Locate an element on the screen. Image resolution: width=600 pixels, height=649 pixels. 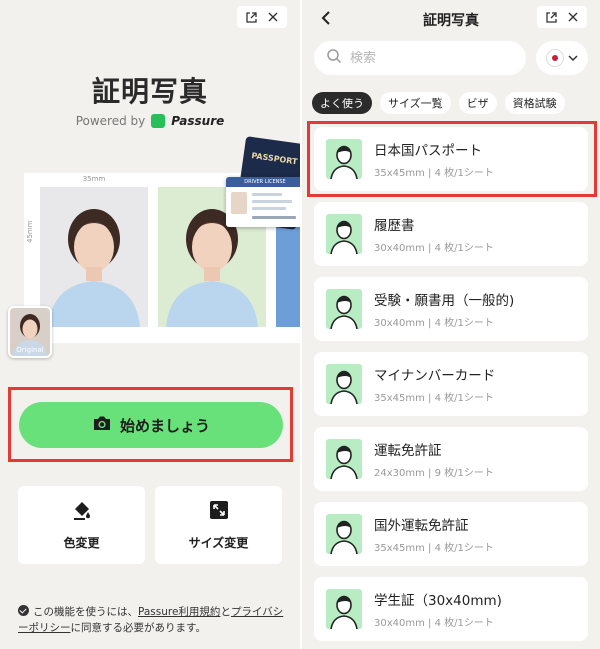
check-circle-icon is located at coordinates (23, 610).